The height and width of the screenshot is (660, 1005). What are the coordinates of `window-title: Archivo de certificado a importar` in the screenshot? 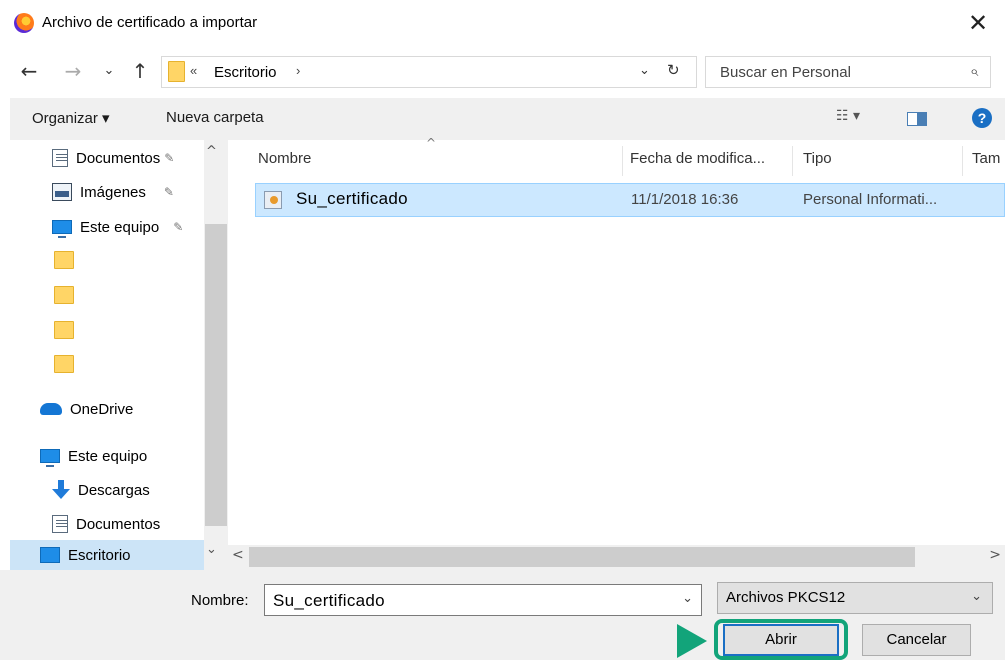 It's located at (150, 22).